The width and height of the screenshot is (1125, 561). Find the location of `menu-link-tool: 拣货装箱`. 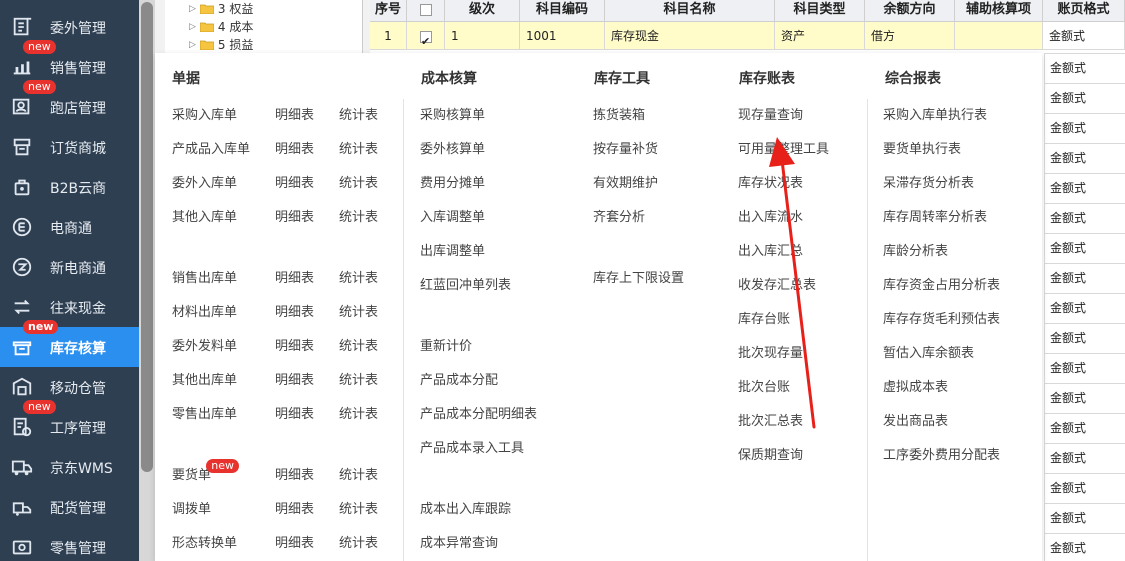

menu-link-tool: 拣货装箱 is located at coordinates (619, 116).